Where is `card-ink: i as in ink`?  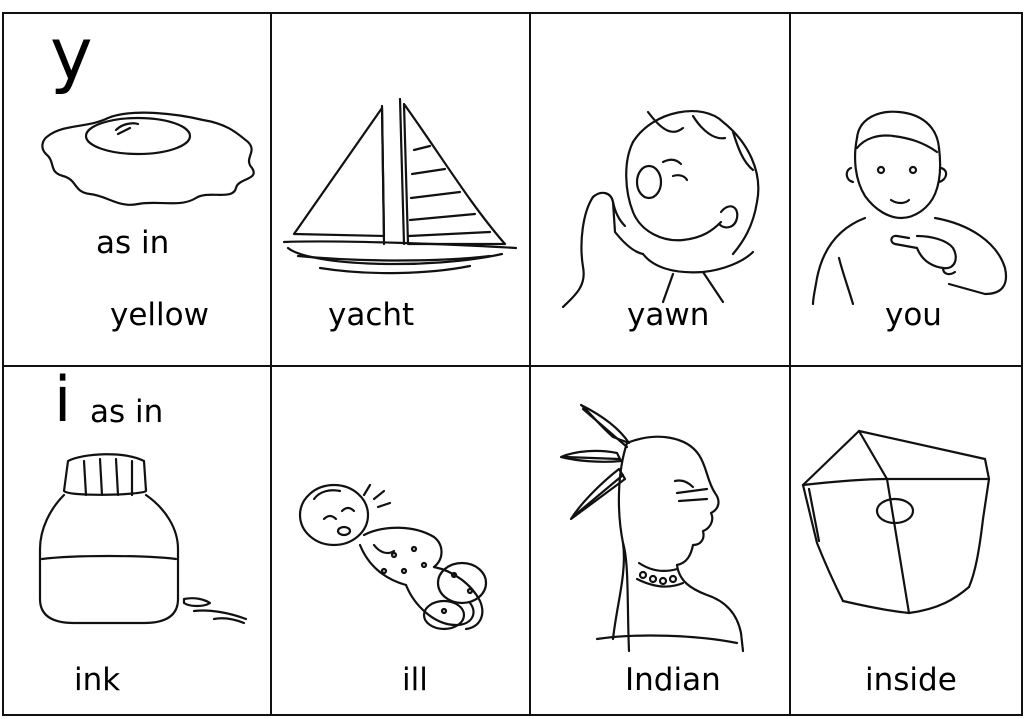
card-ink: i as in ink is located at coordinates (136, 540).